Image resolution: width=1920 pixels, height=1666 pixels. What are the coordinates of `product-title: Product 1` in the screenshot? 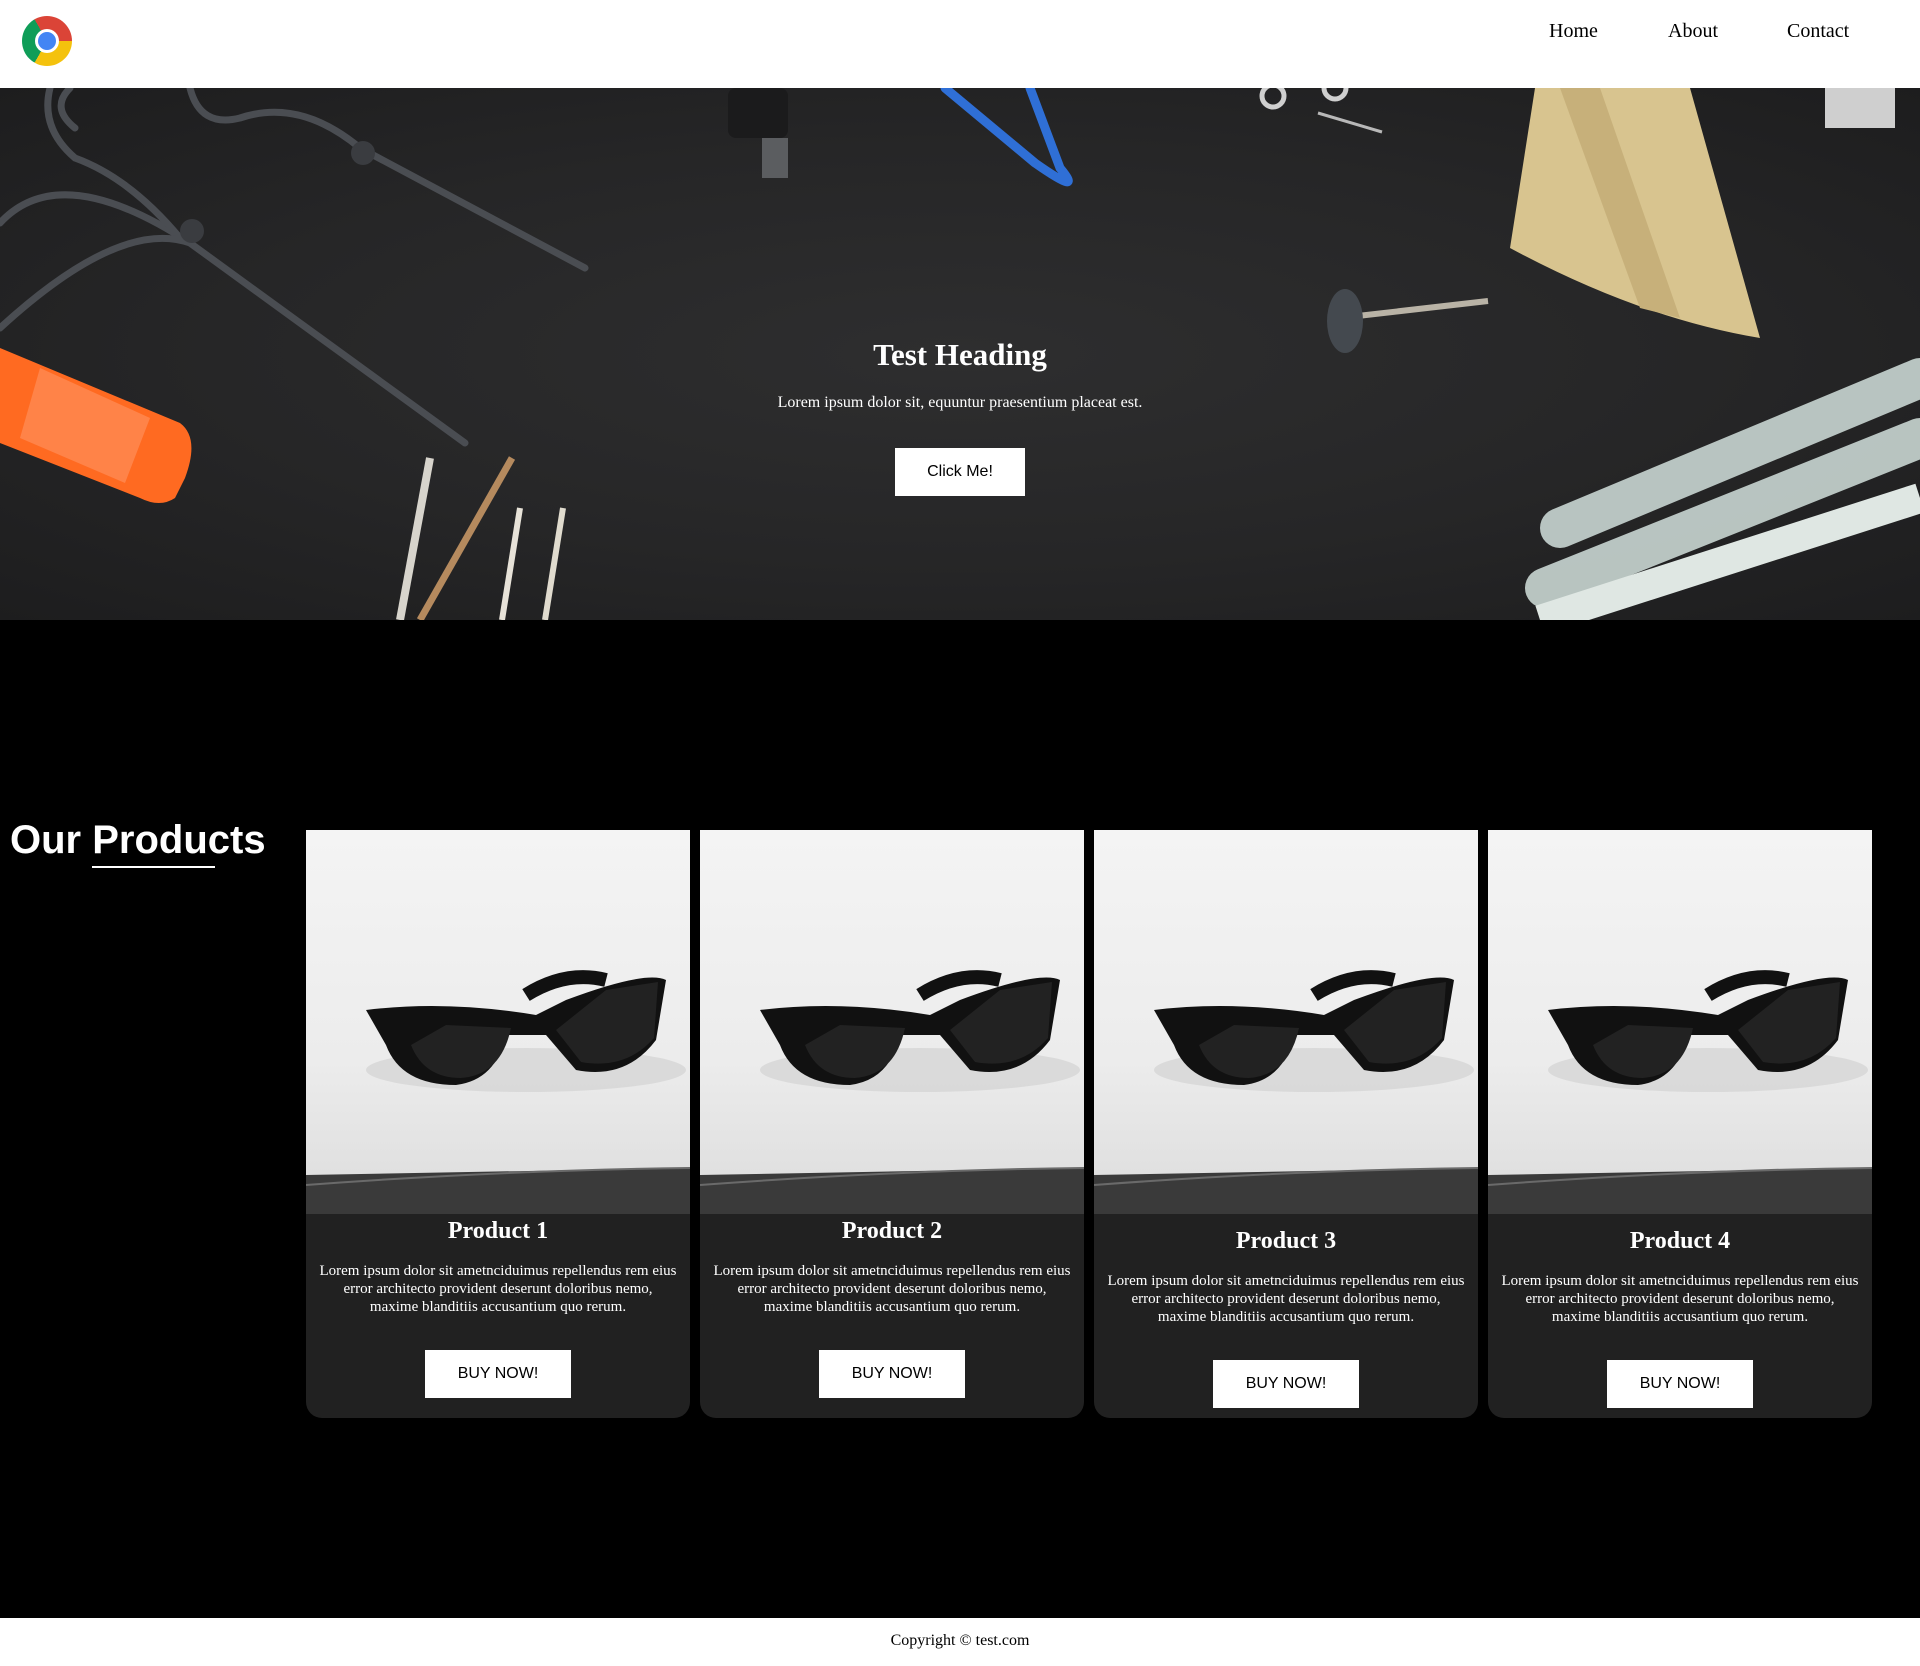 It's located at (498, 1231).